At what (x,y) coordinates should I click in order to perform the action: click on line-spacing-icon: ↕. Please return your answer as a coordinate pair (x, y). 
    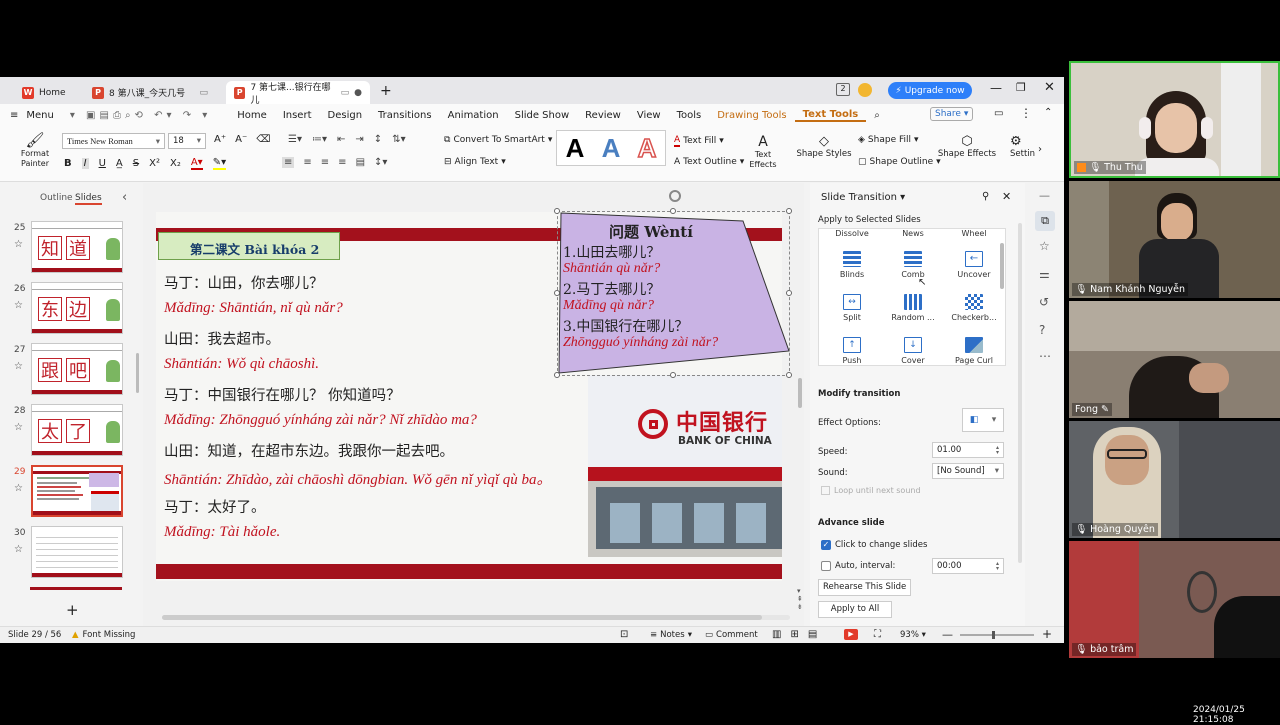
    Looking at the image, I should click on (378, 139).